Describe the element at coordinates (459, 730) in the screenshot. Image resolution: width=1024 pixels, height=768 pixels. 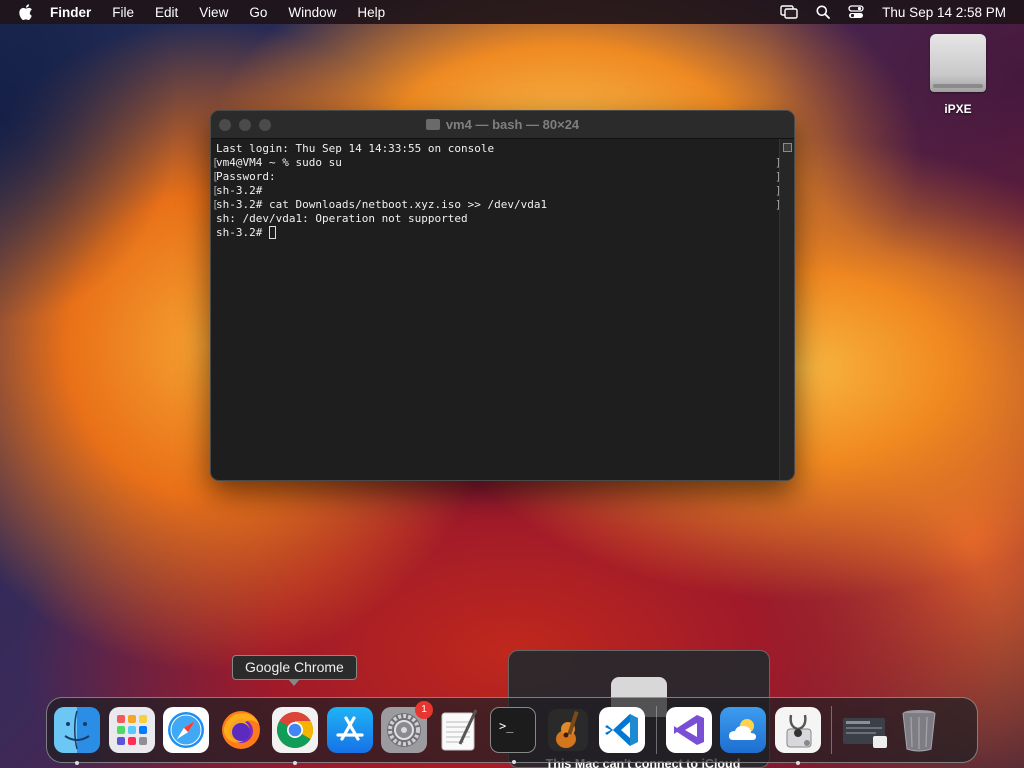
I see `textedit-icon` at that location.